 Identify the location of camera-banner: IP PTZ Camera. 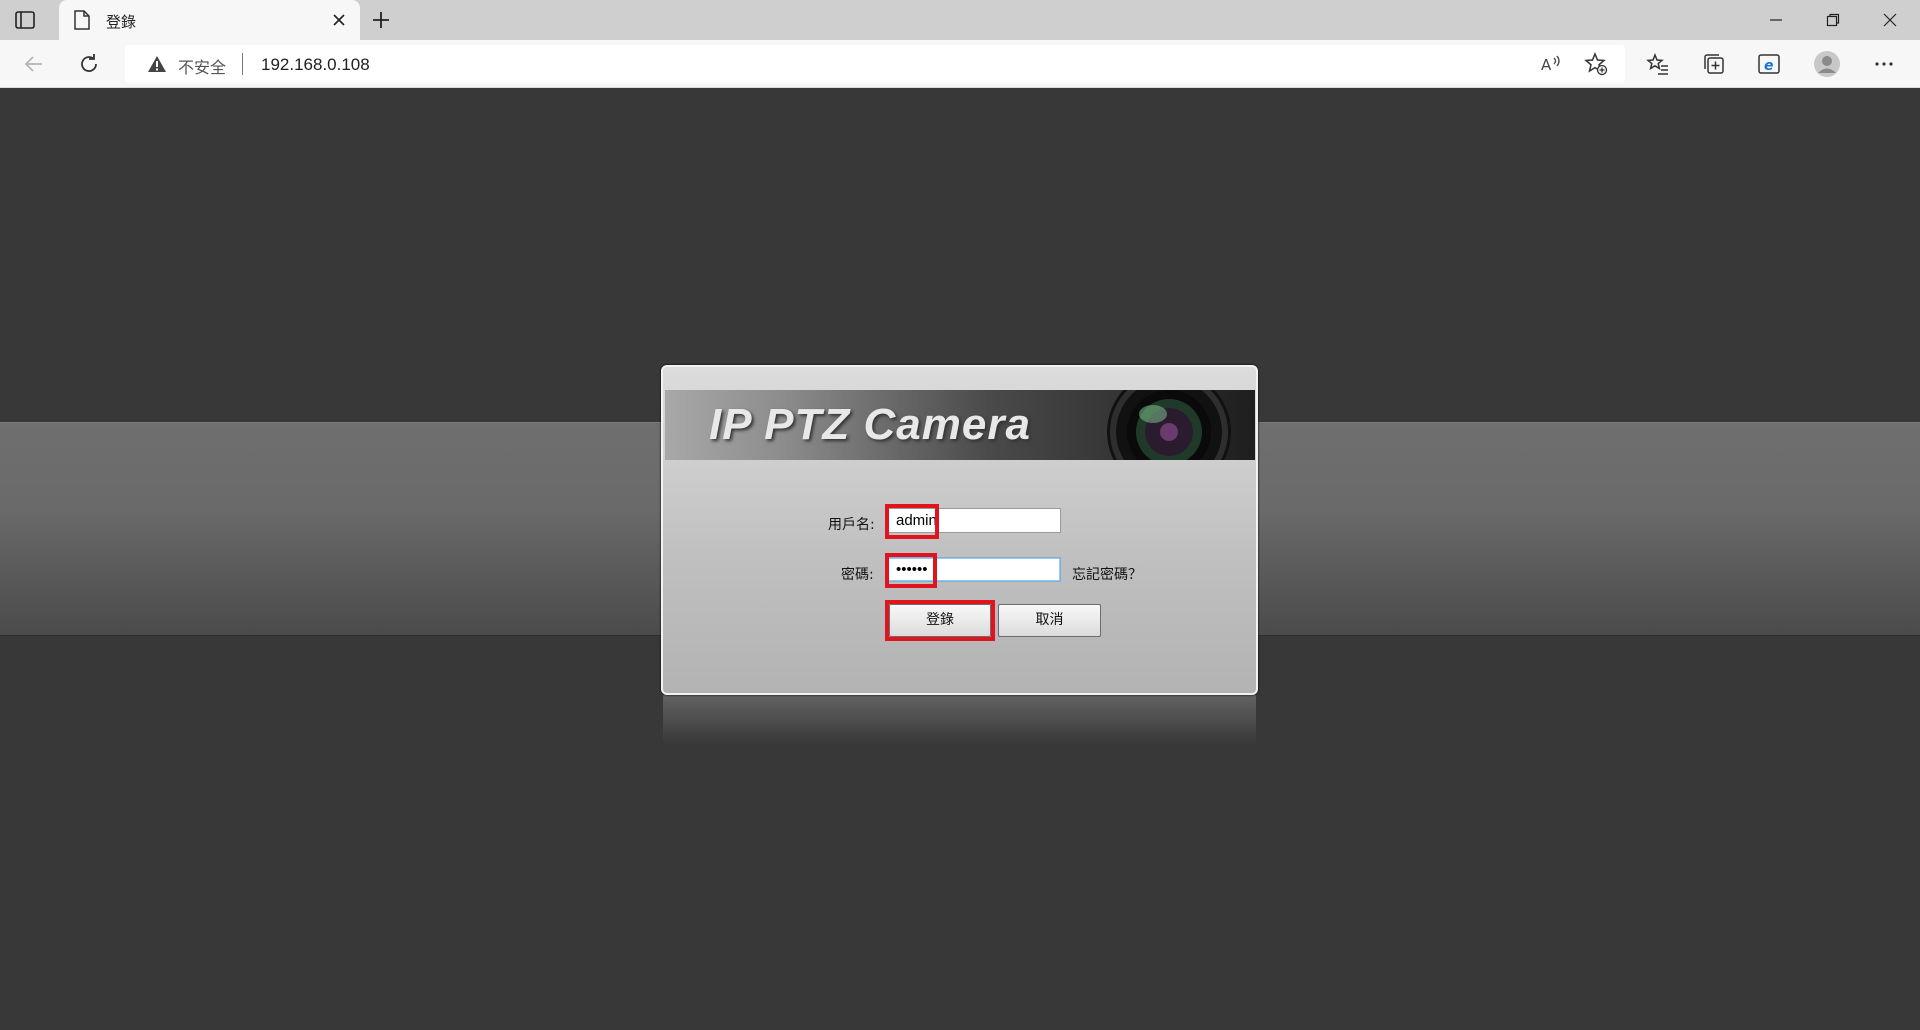
(960, 425).